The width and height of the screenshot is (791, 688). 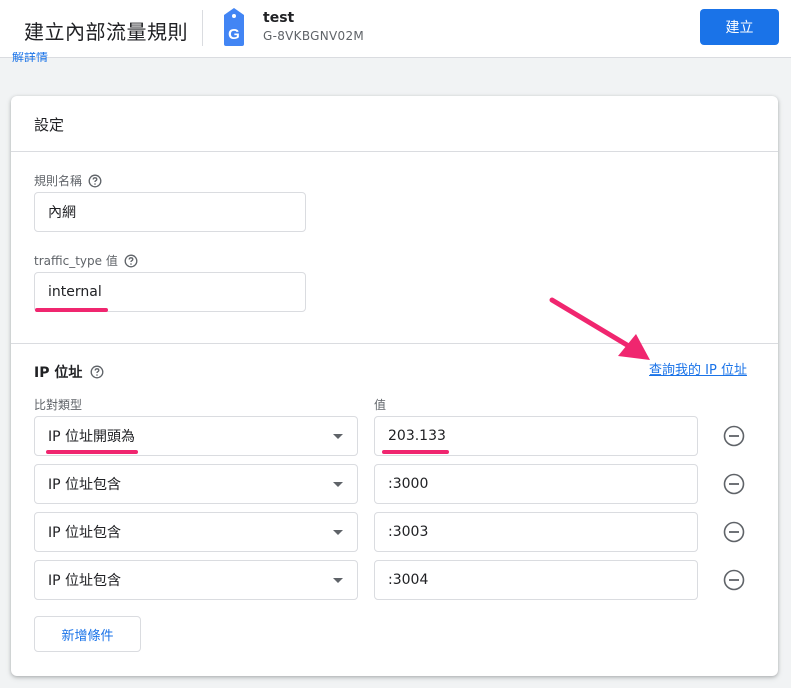 What do you see at coordinates (395, 29) in the screenshot?
I see `top-bar: 建立內部流量規則 G test G-8VKBGNV02M 建立` at bounding box center [395, 29].